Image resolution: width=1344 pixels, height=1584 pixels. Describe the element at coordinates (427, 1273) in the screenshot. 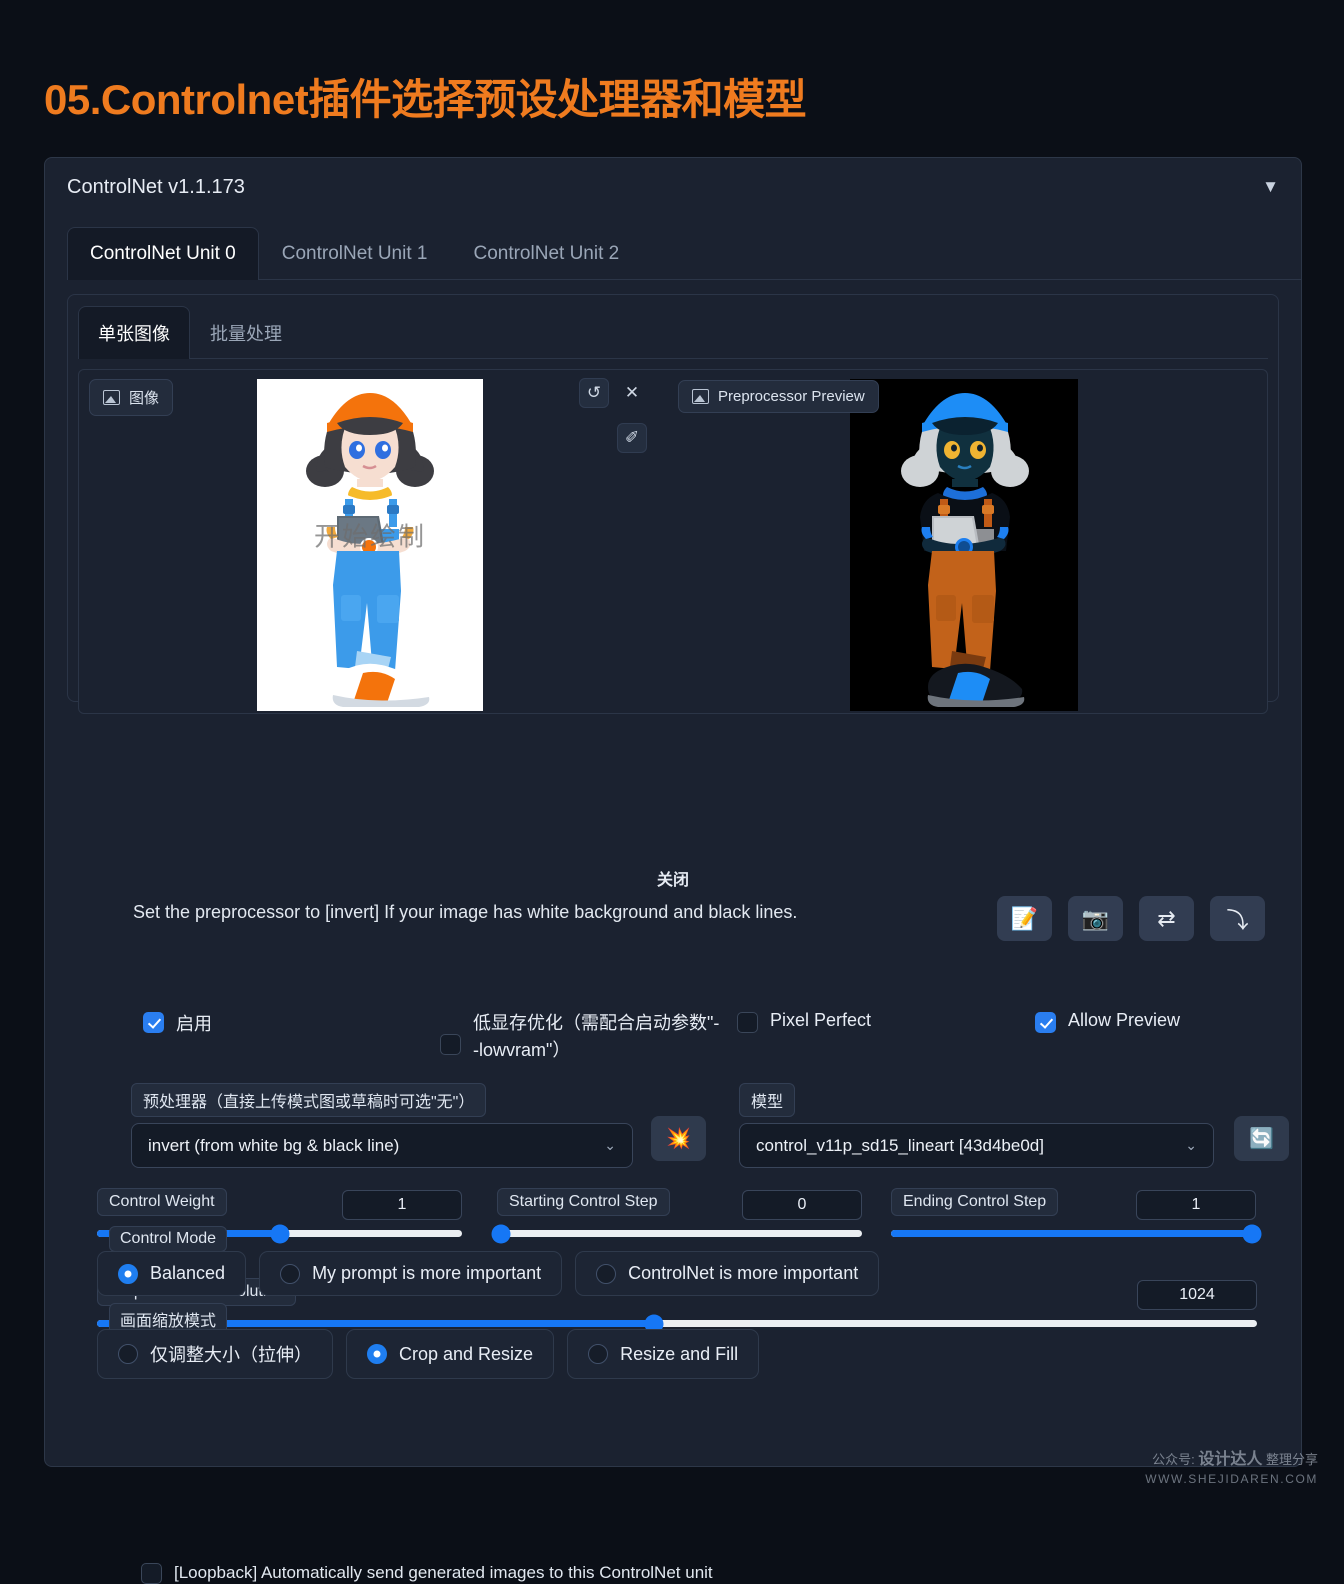

I see `radio-my-prompt-label: My prompt is more important` at that location.